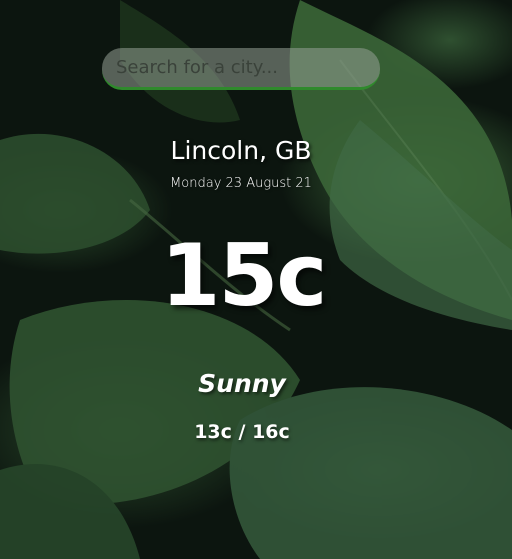 This screenshot has height=559, width=512. Describe the element at coordinates (241, 183) in the screenshot. I see `current-date: Monday 23 August 21` at that location.